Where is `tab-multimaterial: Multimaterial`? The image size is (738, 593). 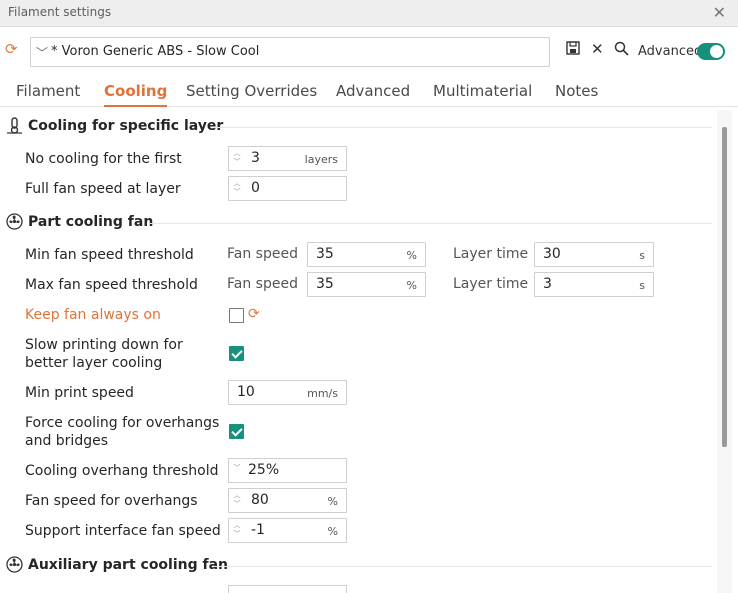
tab-multimaterial: Multimaterial is located at coordinates (482, 91).